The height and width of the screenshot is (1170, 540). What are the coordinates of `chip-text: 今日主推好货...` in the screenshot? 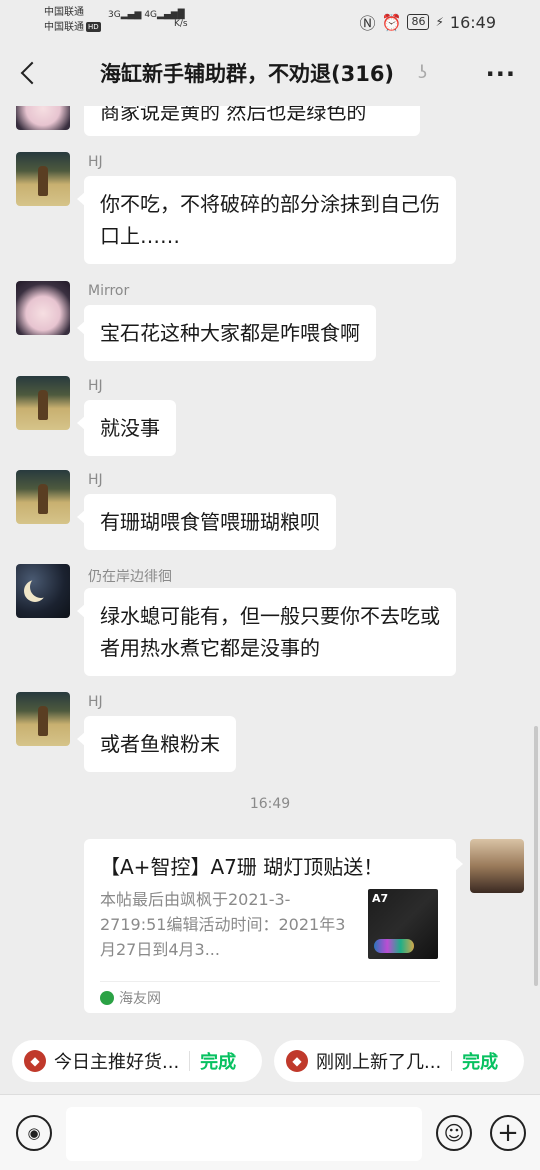 It's located at (117, 1062).